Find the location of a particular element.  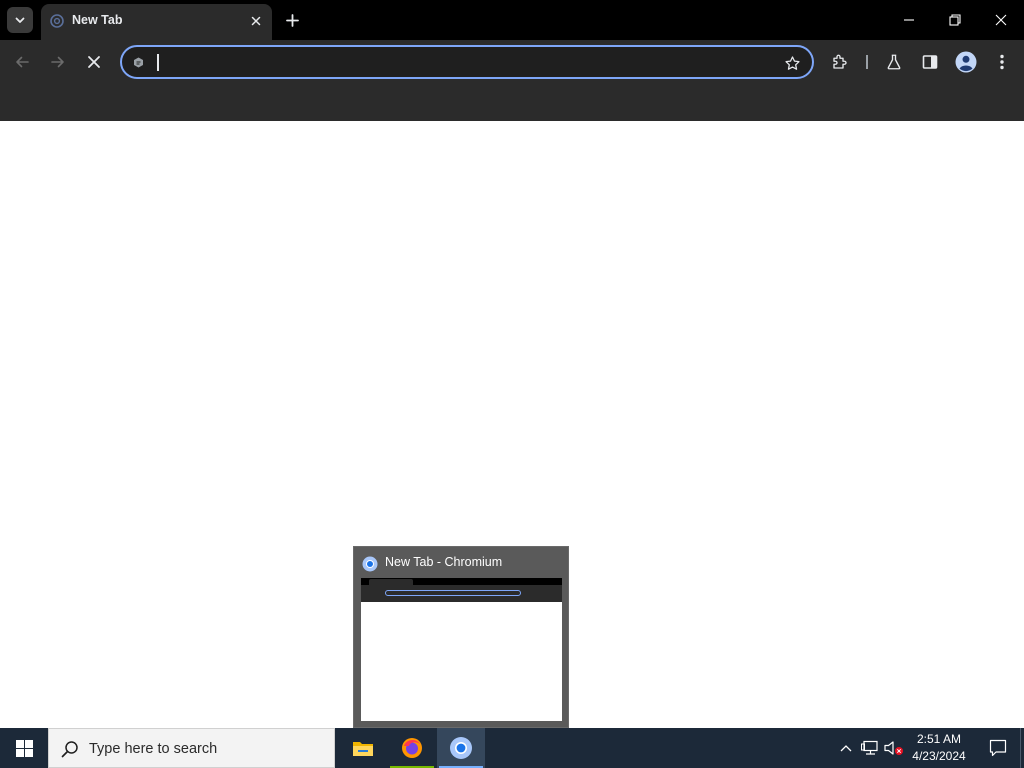

clock-time: 2:51 AM is located at coordinates (939, 739).